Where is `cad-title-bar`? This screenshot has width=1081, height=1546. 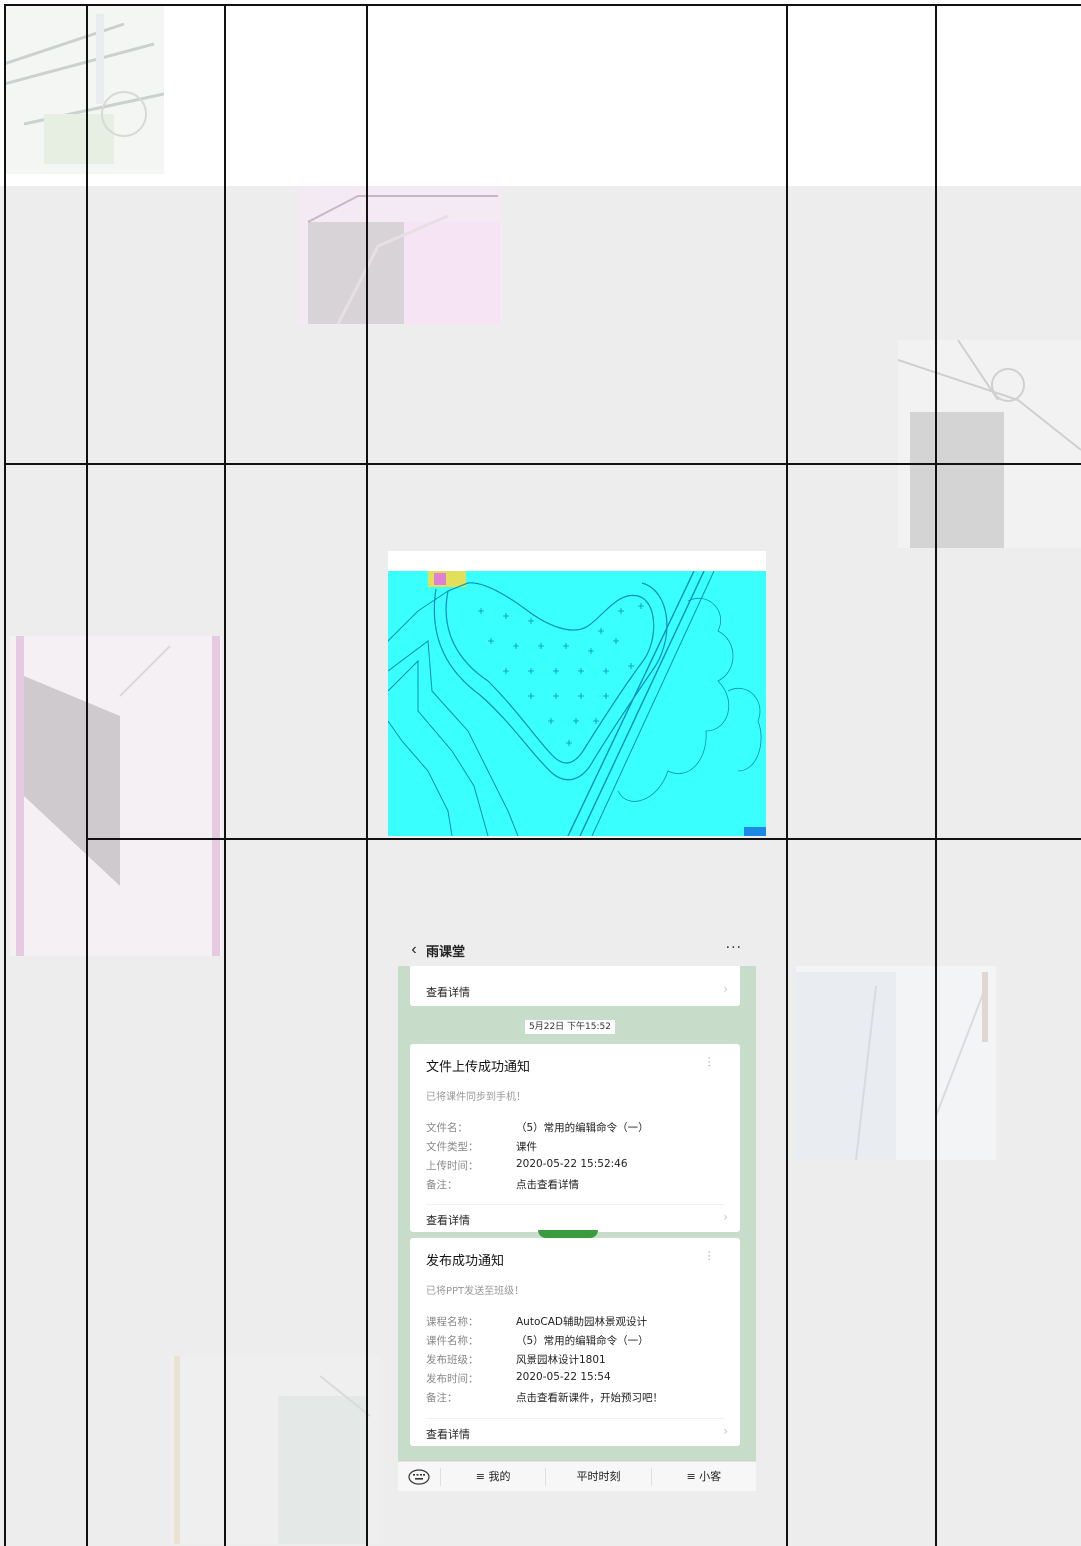
cad-title-bar is located at coordinates (577, 561).